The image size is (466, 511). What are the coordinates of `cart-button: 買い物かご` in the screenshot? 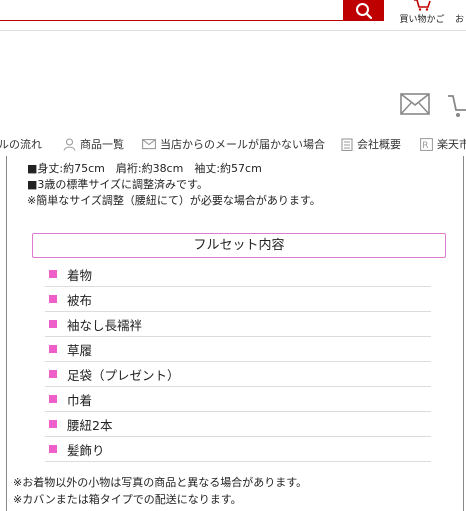 It's located at (422, 12).